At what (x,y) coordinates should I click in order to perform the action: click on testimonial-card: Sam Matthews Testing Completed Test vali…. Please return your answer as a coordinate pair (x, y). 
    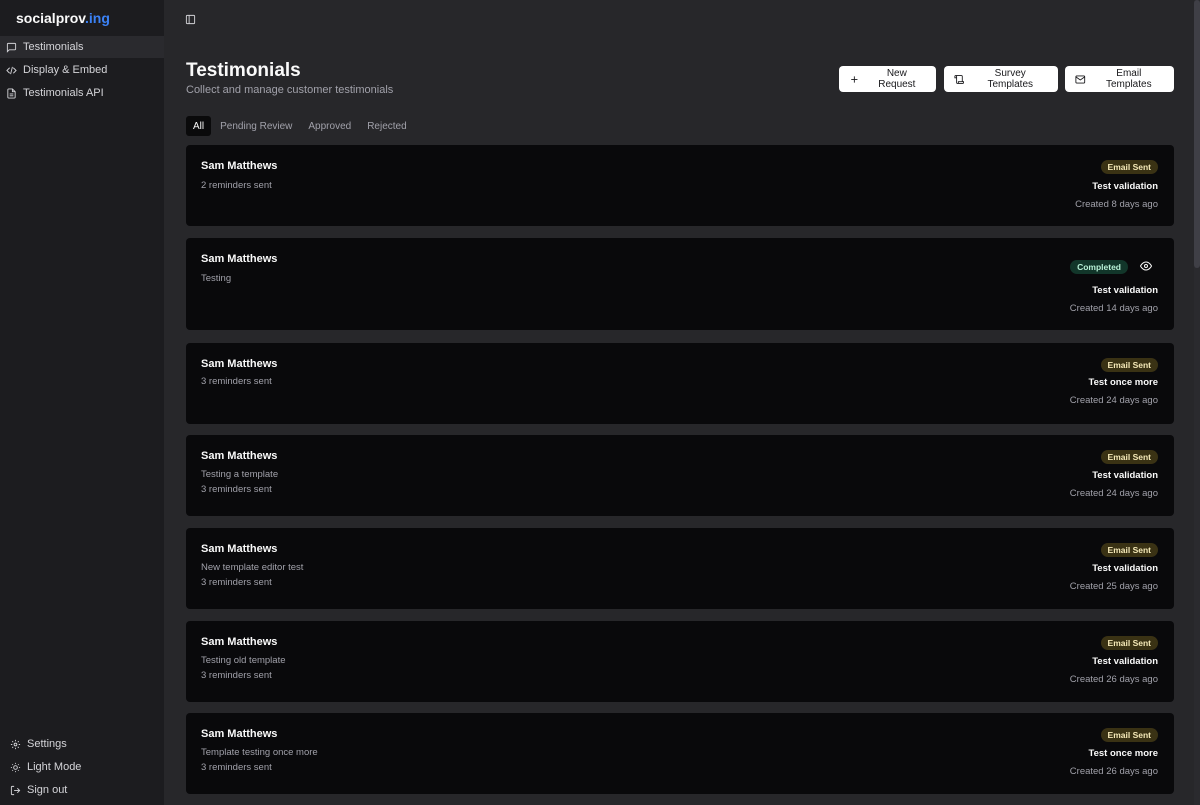
    Looking at the image, I should click on (680, 284).